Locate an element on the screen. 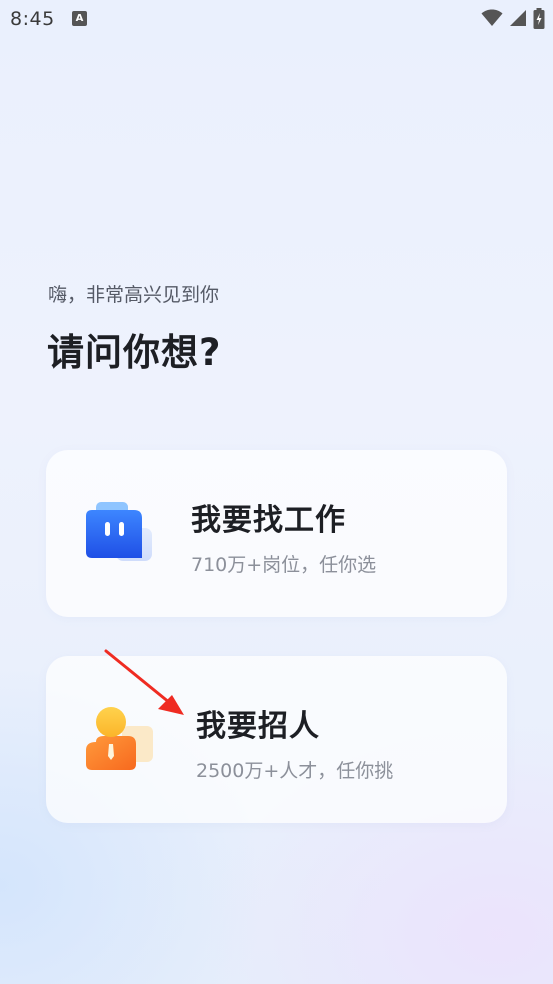 This screenshot has width=553, height=984. find-job-option: 我要找工作 710万+岗位，任你选 is located at coordinates (276, 533).